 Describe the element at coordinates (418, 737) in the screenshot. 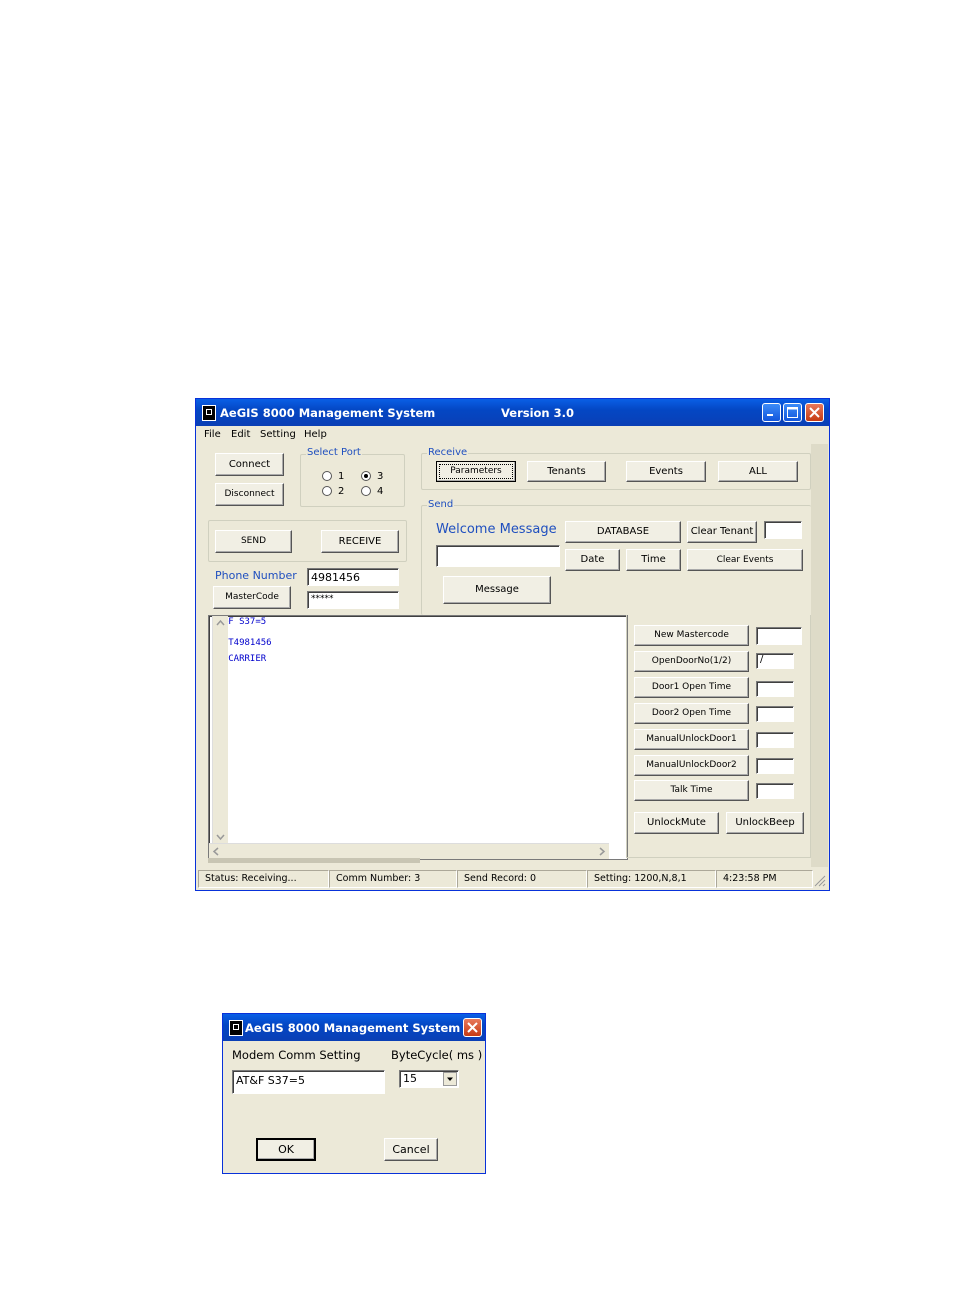

I see `log-textarea: AT&F S37=5 OK ATDT4981456 NO CARRIER` at that location.